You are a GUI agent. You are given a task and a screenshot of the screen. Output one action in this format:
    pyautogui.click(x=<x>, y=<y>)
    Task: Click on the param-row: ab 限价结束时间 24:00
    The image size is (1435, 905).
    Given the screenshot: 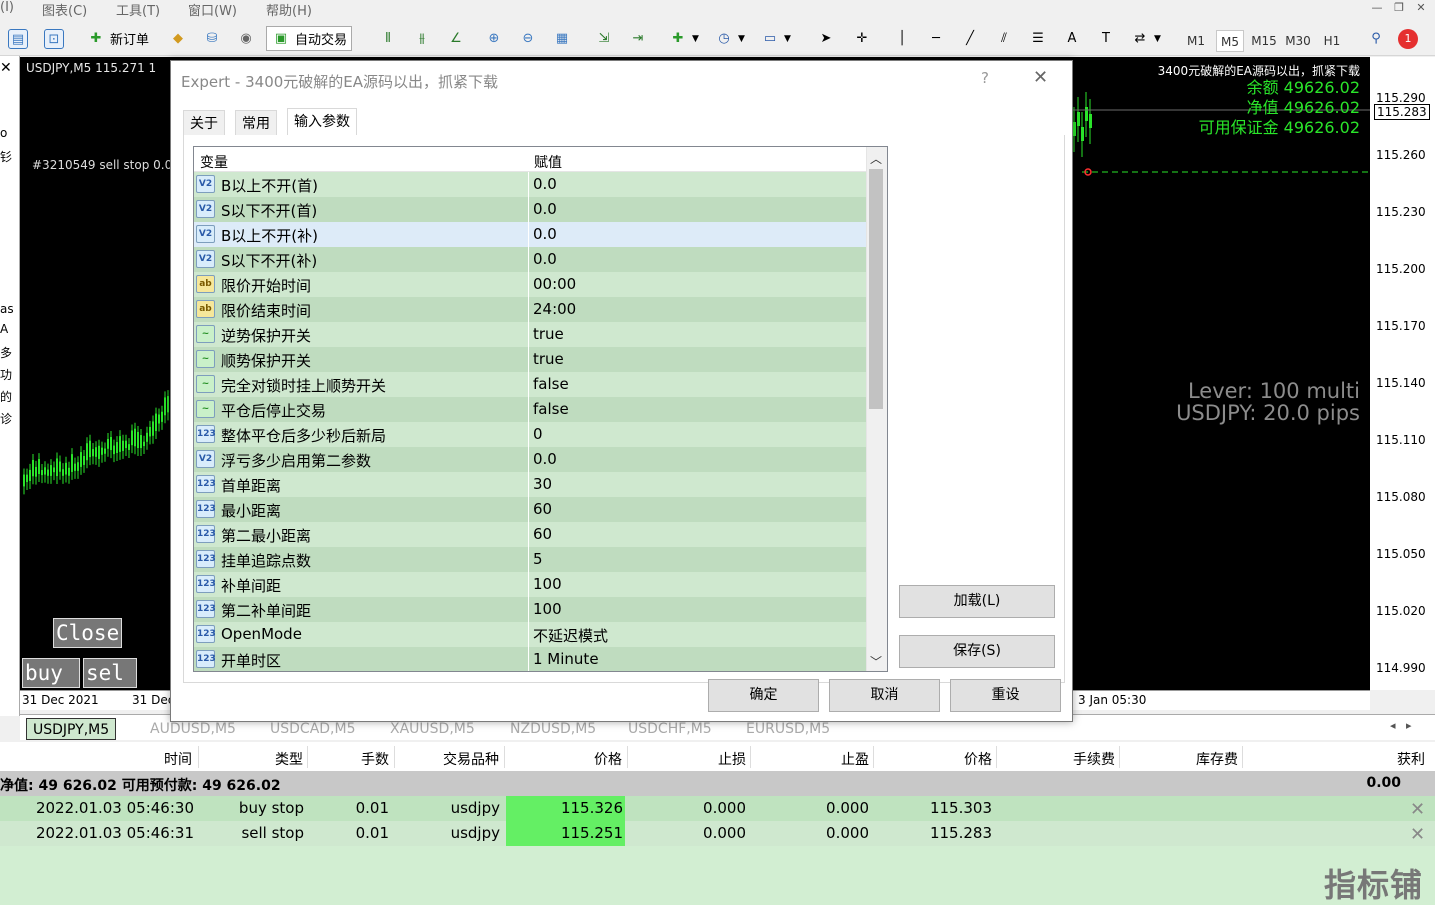 What is the action you would take?
    pyautogui.click(x=530, y=309)
    